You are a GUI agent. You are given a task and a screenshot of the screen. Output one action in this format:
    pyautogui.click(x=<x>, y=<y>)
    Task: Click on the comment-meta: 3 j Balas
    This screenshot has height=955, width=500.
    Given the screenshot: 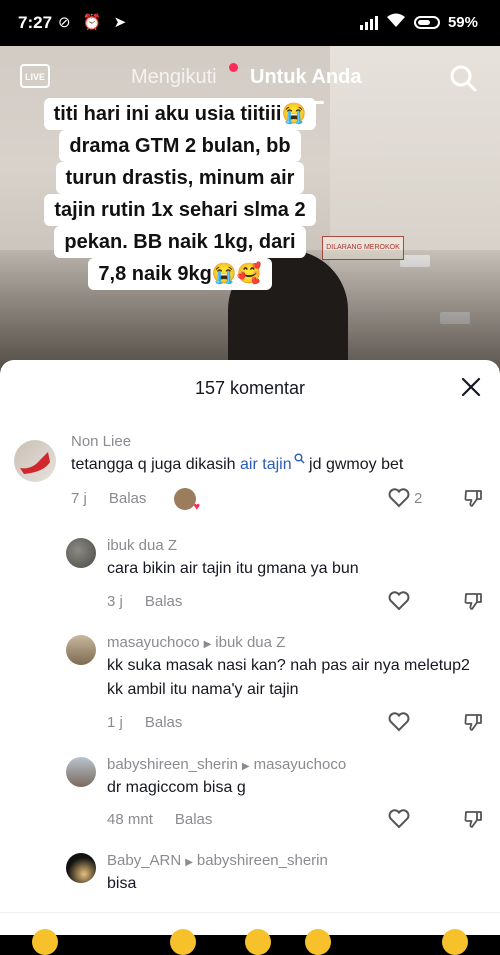 What is the action you would take?
    pyautogui.click(x=144, y=601)
    